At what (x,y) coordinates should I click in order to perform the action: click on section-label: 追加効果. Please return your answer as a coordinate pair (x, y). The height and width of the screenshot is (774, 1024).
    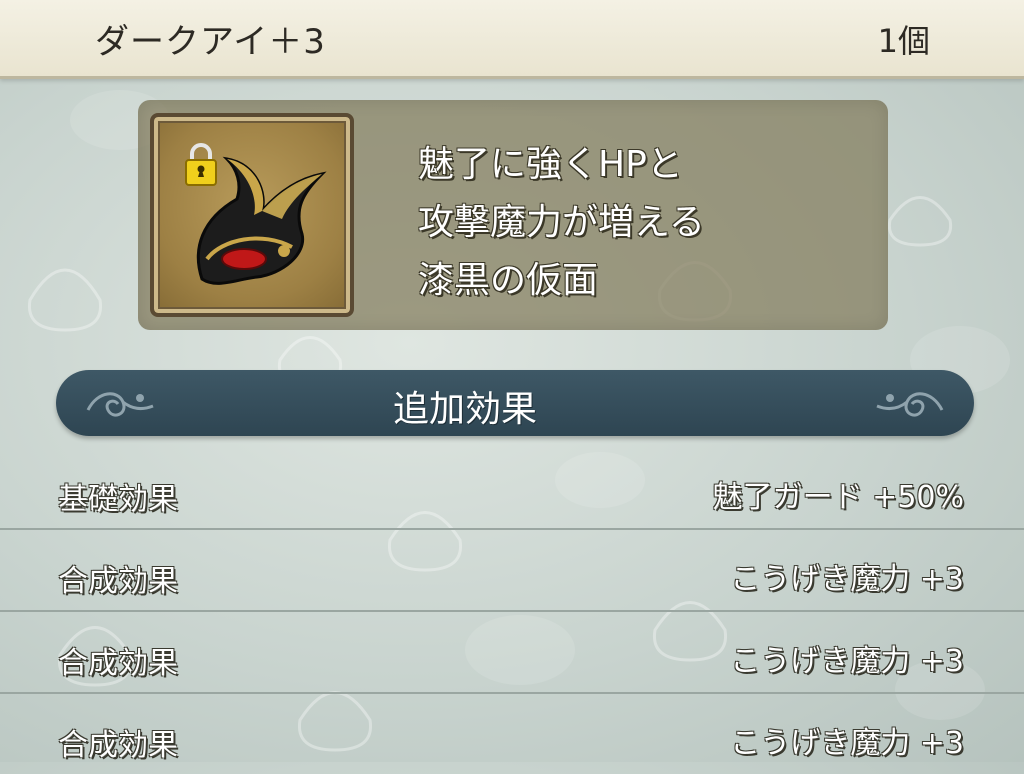
    Looking at the image, I should click on (464, 409).